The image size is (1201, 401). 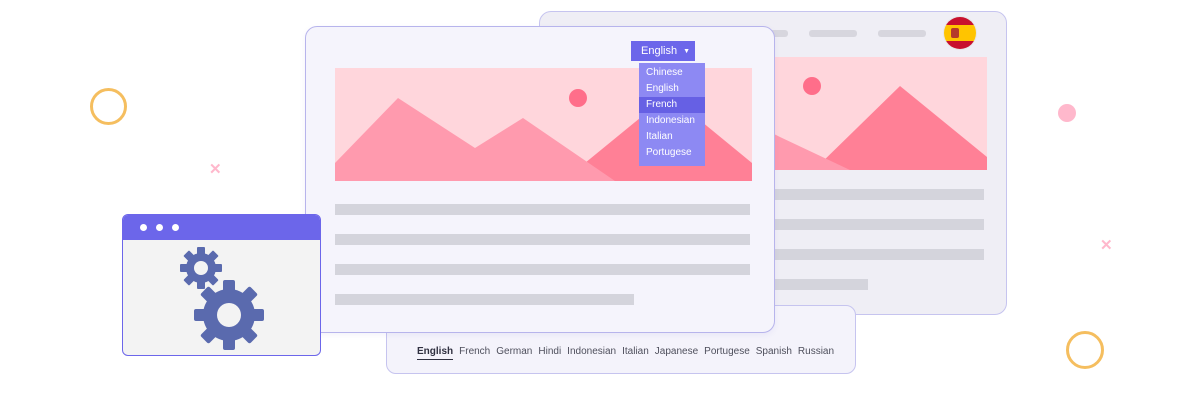 I want to click on hero-image-back, so click(x=863, y=113).